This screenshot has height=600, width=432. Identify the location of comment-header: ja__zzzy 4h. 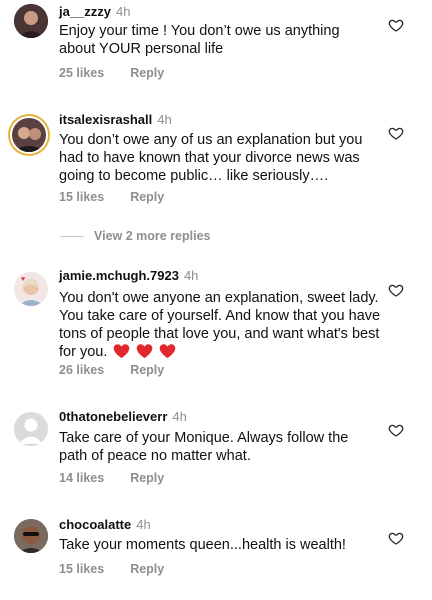
(95, 12).